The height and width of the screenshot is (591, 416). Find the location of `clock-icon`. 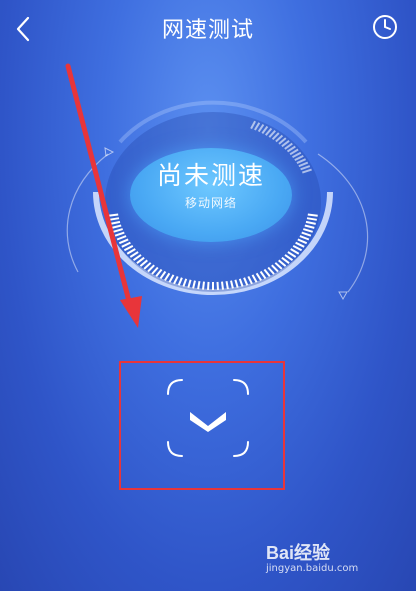

clock-icon is located at coordinates (385, 27).